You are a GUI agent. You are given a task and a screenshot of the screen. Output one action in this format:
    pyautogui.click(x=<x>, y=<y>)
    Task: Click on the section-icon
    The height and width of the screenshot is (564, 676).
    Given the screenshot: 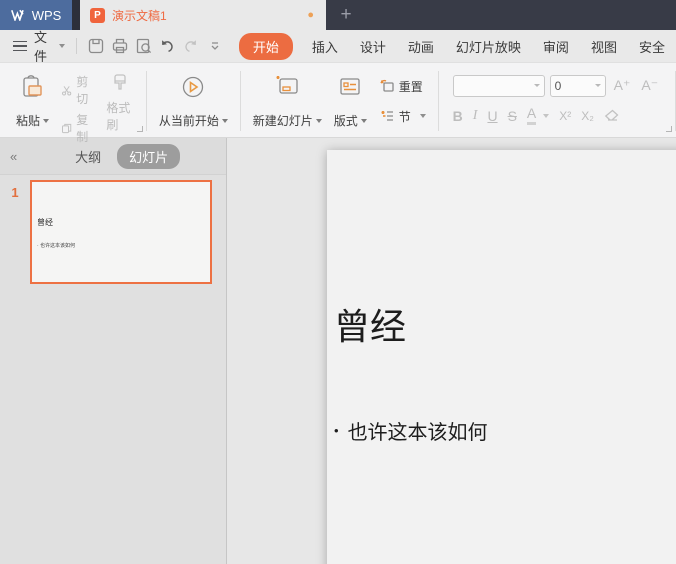 What is the action you would take?
    pyautogui.click(x=387, y=116)
    